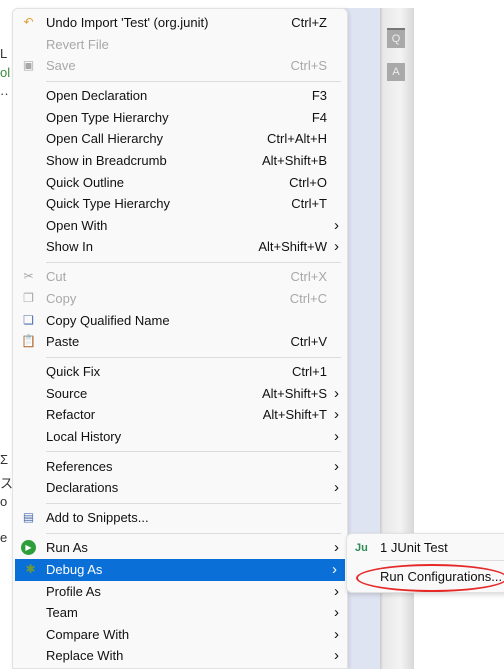 The height and width of the screenshot is (669, 504). I want to click on menu-item-shortcut: Ctrl+1, so click(309, 372).